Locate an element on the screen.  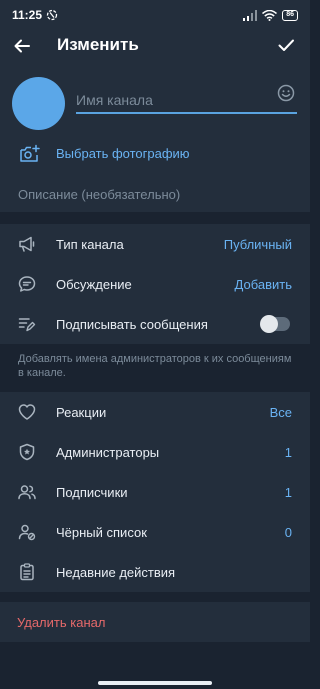
subscribers-row: Подписчики 1 is located at coordinates (155, 492).